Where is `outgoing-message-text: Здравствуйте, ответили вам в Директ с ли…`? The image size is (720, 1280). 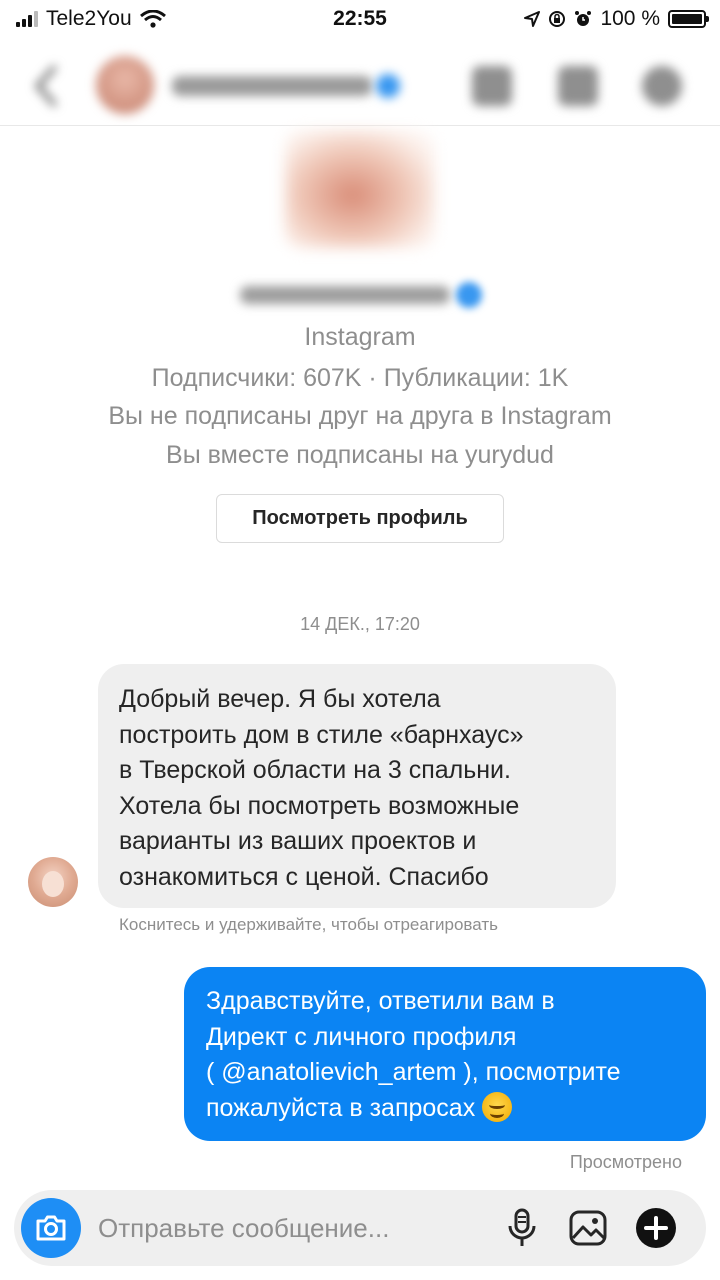
outgoing-message-text: Здравствуйте, ответили вам в Директ с ли… is located at coordinates (413, 1054).